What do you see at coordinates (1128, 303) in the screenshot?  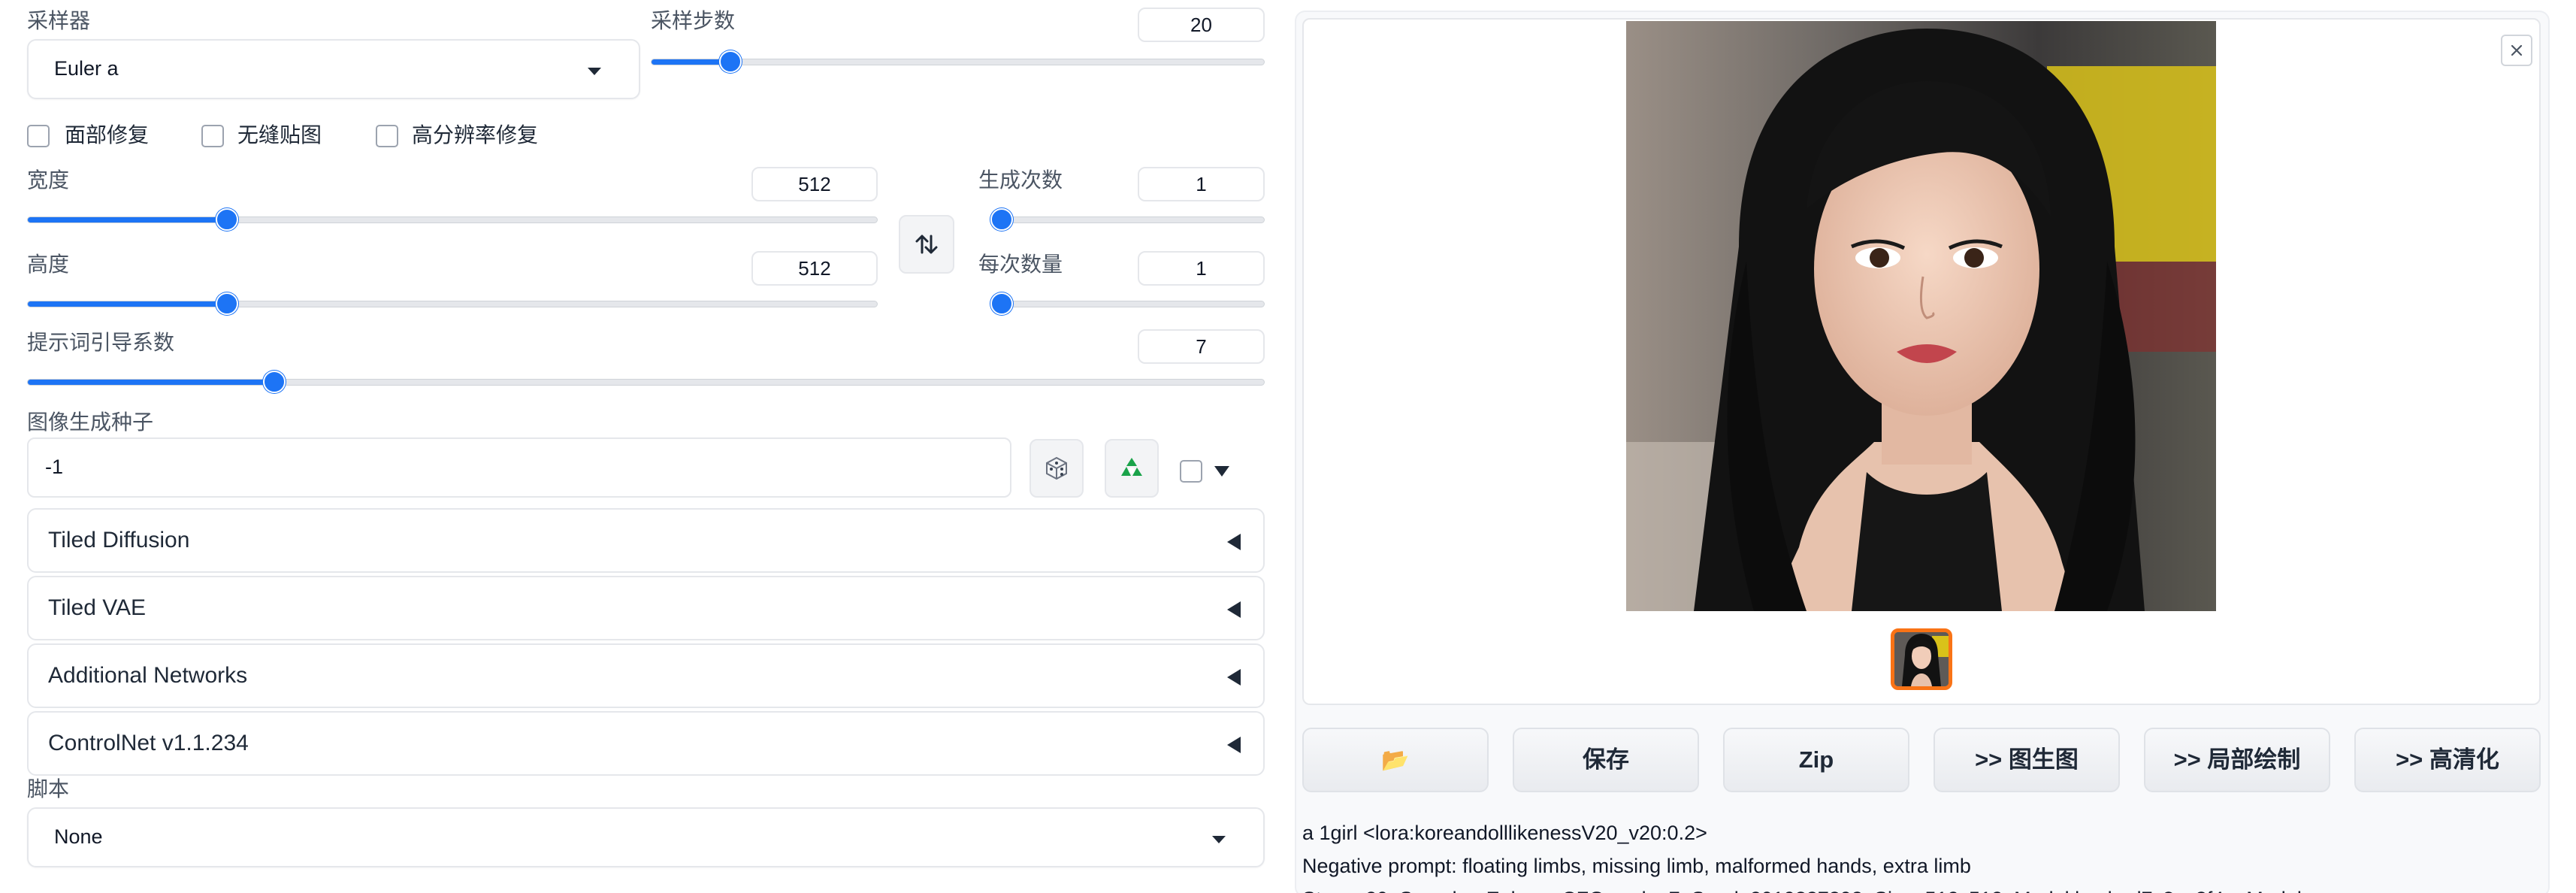 I see `batch-size-slider` at bounding box center [1128, 303].